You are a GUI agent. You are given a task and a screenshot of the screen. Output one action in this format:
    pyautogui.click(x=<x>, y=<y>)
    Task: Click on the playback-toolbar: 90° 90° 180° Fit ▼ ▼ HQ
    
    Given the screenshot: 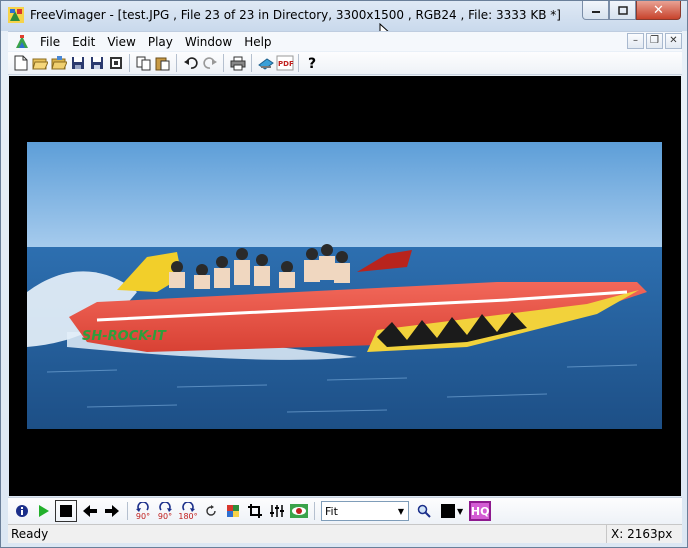 What is the action you would take?
    pyautogui.click(x=345, y=510)
    